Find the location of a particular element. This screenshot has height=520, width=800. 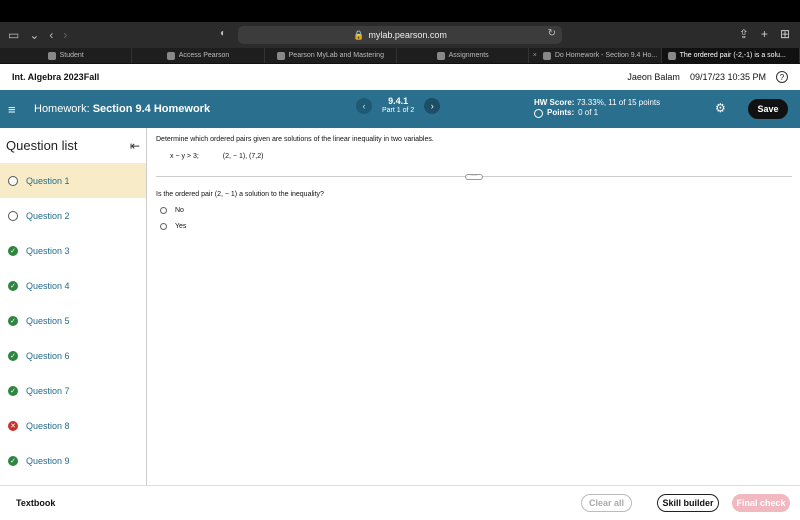

sidebar-item-question-7: ✓ Question 7 is located at coordinates (73, 390).